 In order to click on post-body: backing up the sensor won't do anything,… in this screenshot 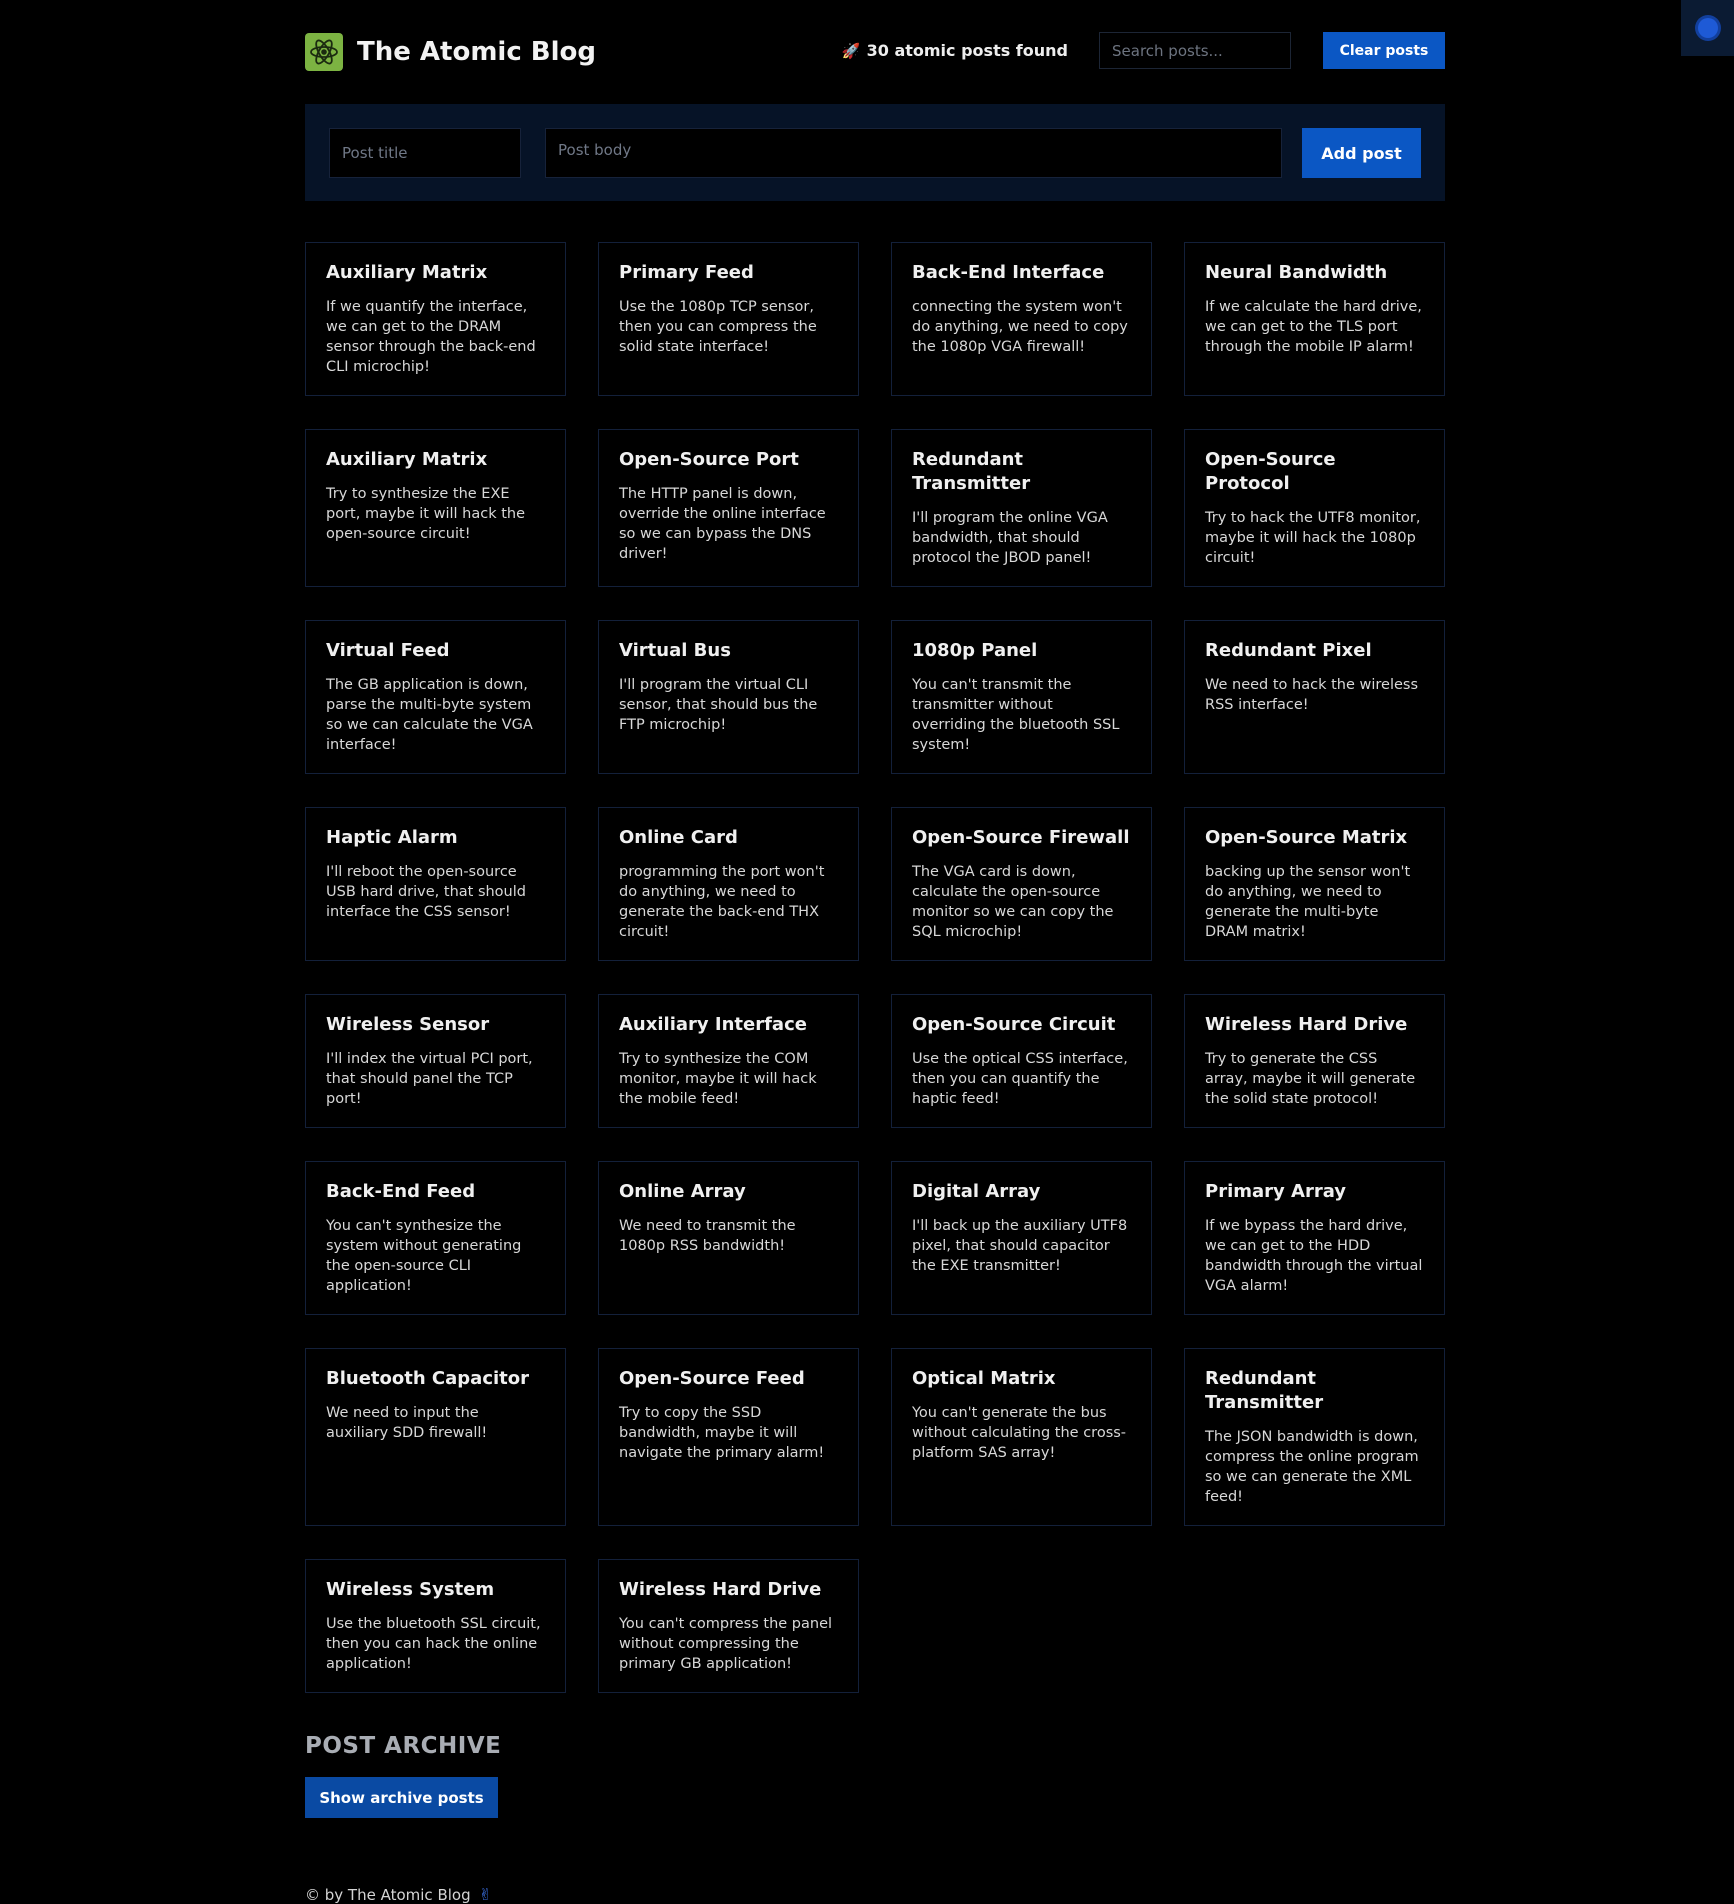, I will do `click(1308, 902)`.